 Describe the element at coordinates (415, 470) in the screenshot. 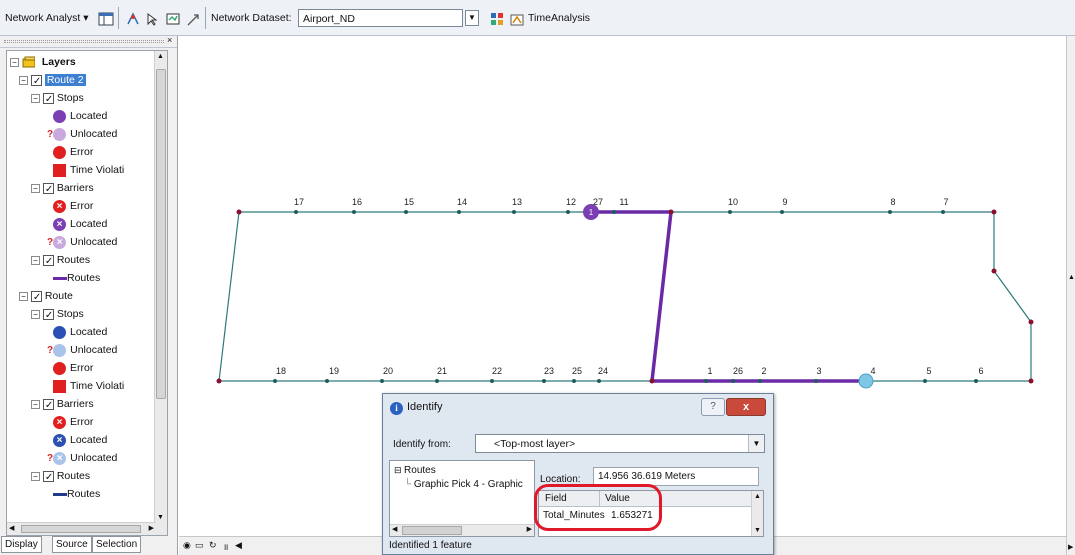

I see `tree-node-routes: ⊟ Routes` at that location.